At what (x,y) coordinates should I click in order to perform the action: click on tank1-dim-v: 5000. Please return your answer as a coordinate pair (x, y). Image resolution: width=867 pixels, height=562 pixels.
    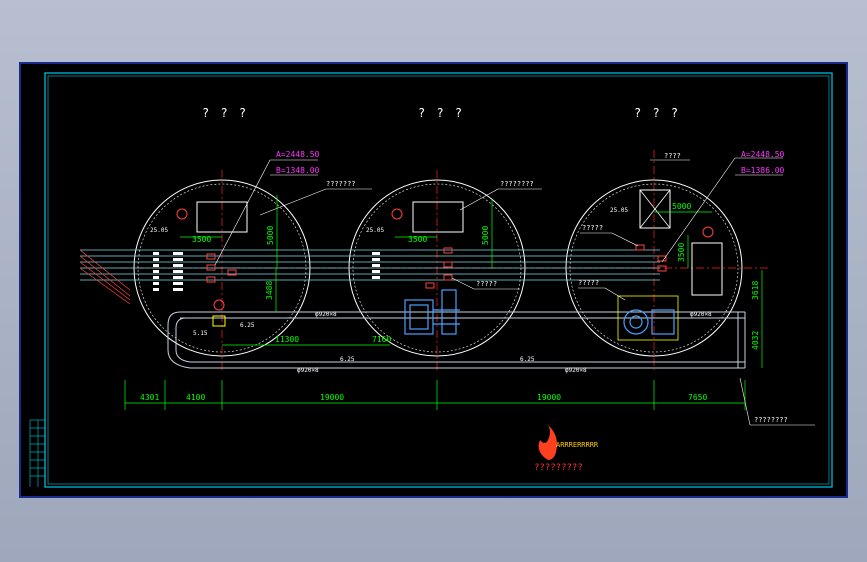
    Looking at the image, I should click on (270, 235).